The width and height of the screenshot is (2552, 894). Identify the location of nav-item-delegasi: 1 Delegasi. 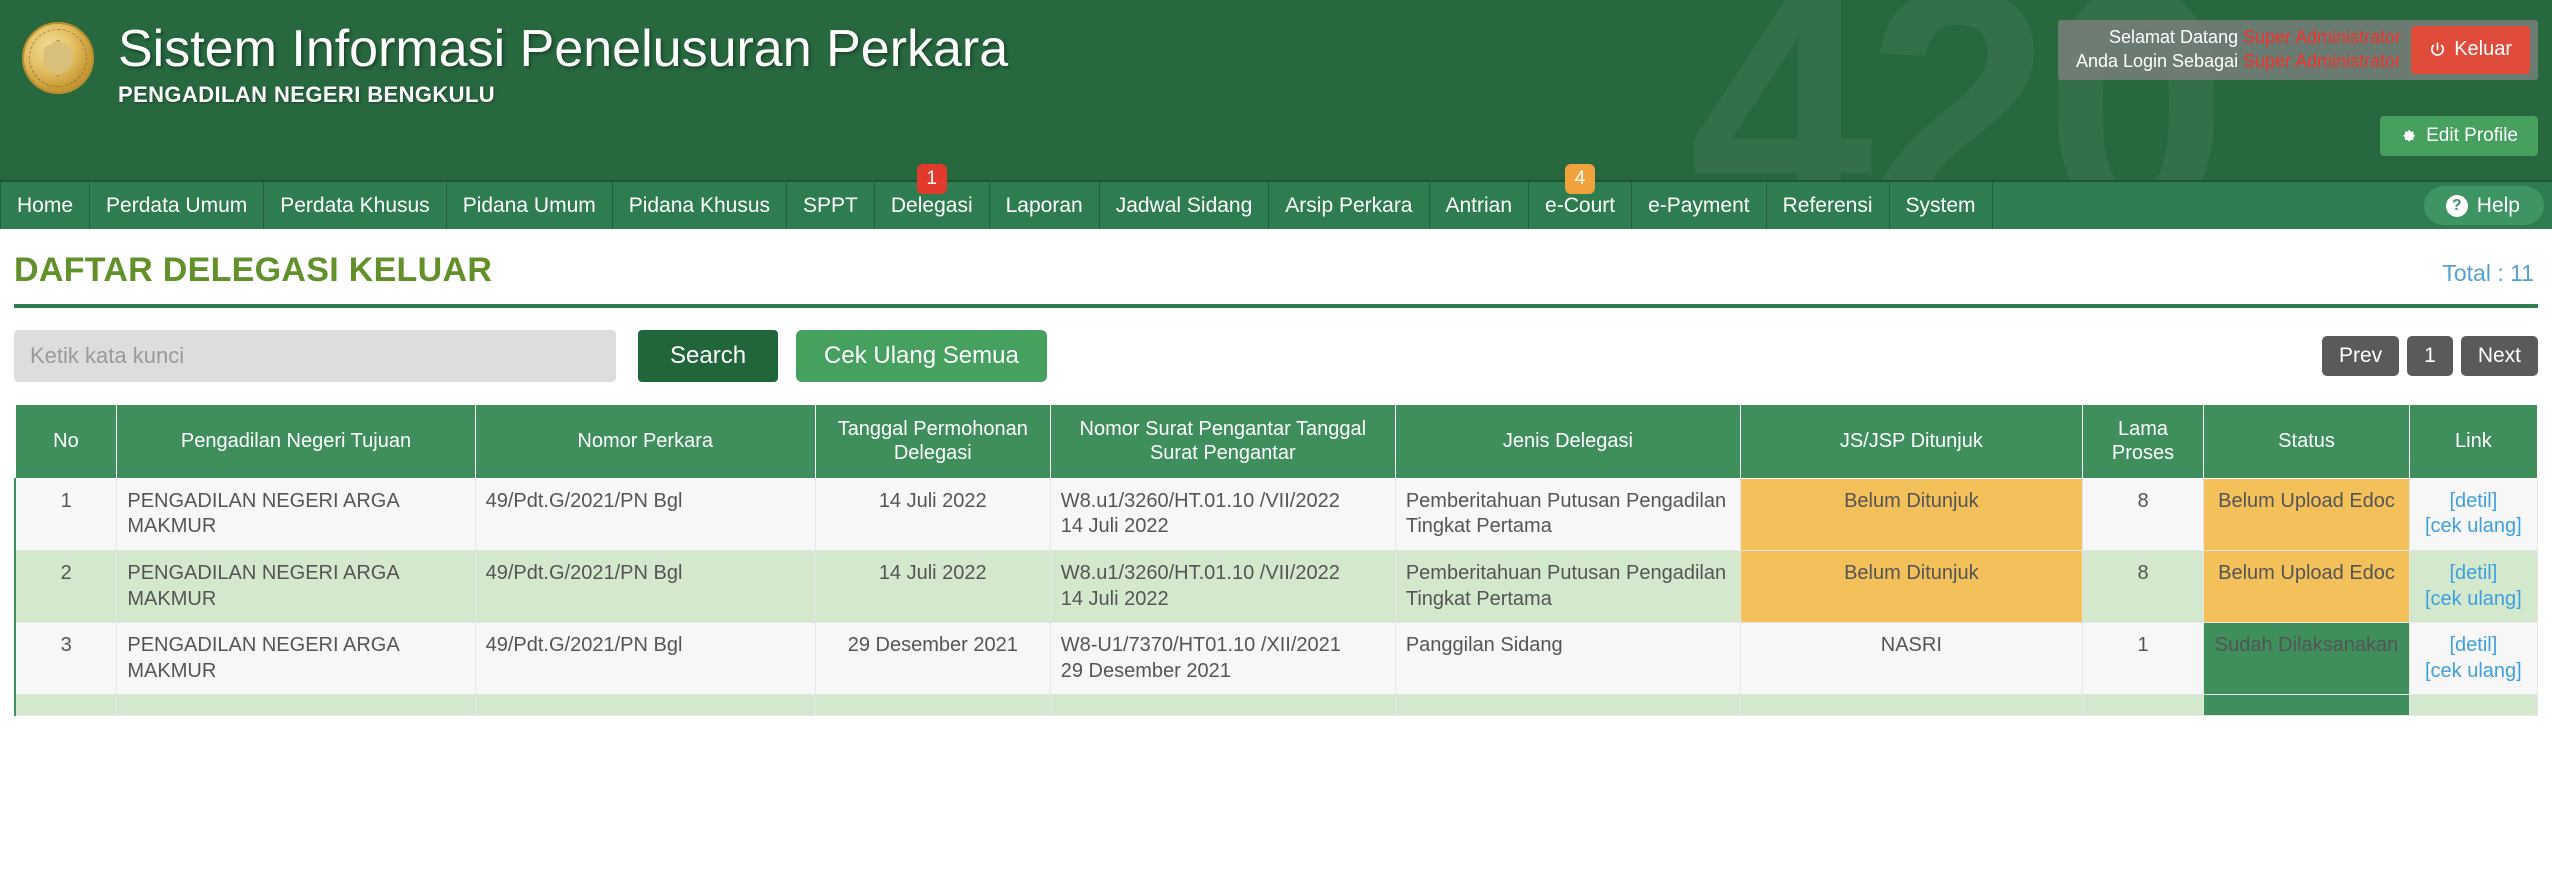
(932, 196).